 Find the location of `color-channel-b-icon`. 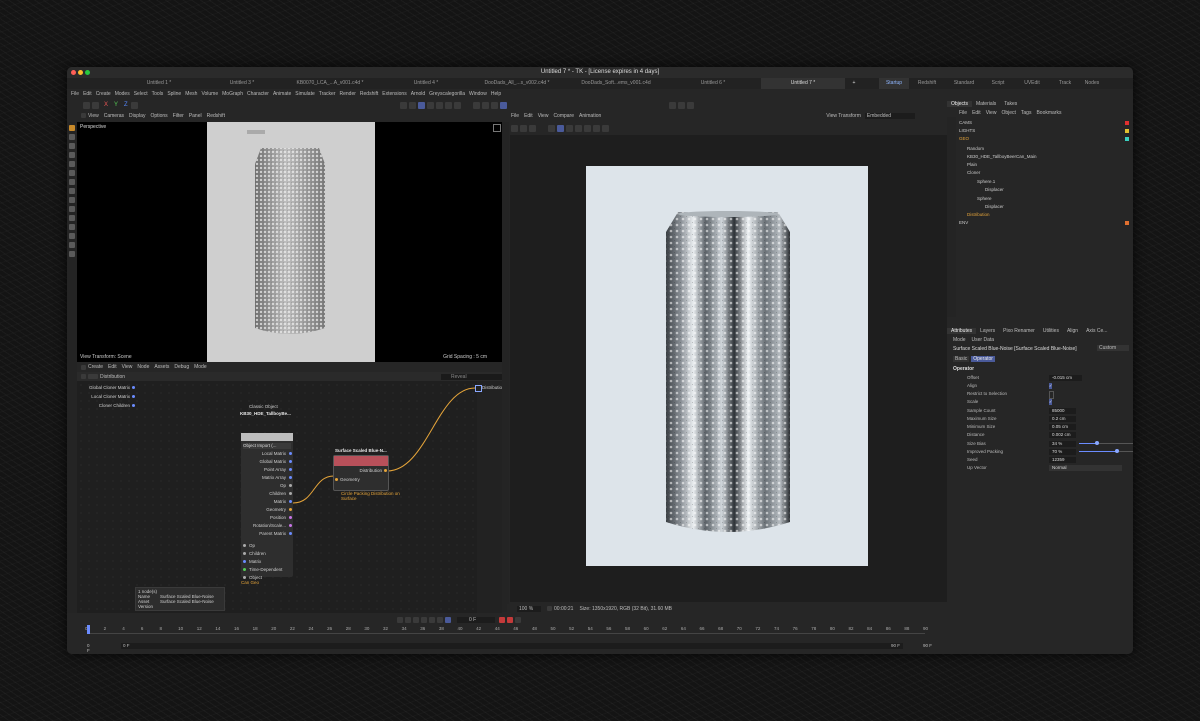

color-channel-b-icon is located at coordinates (596, 128).